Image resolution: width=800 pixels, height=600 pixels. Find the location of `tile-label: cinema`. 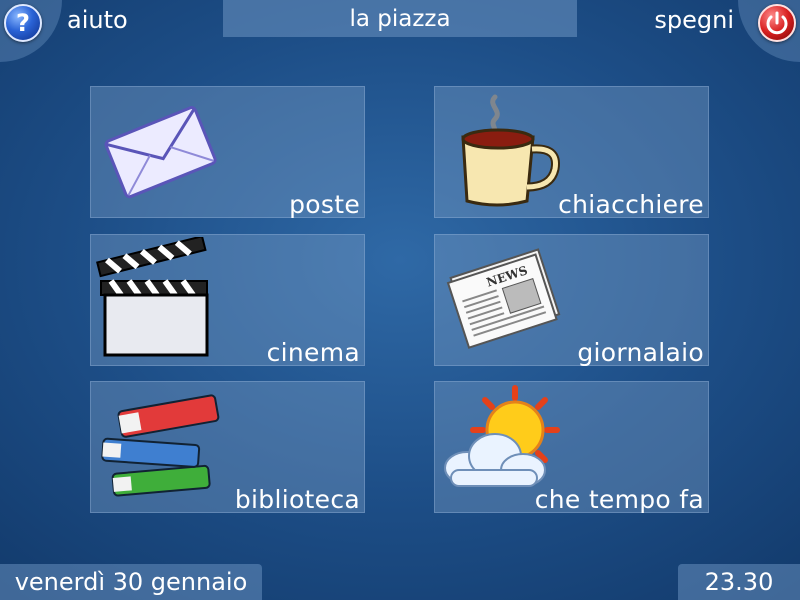

tile-label: cinema is located at coordinates (313, 352).